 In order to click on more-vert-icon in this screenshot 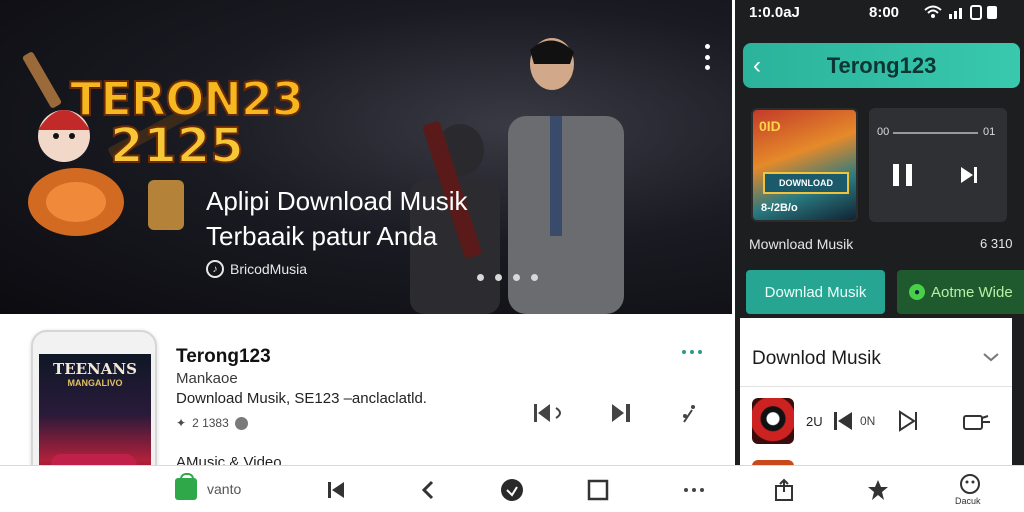, I will do `click(707, 57)`.